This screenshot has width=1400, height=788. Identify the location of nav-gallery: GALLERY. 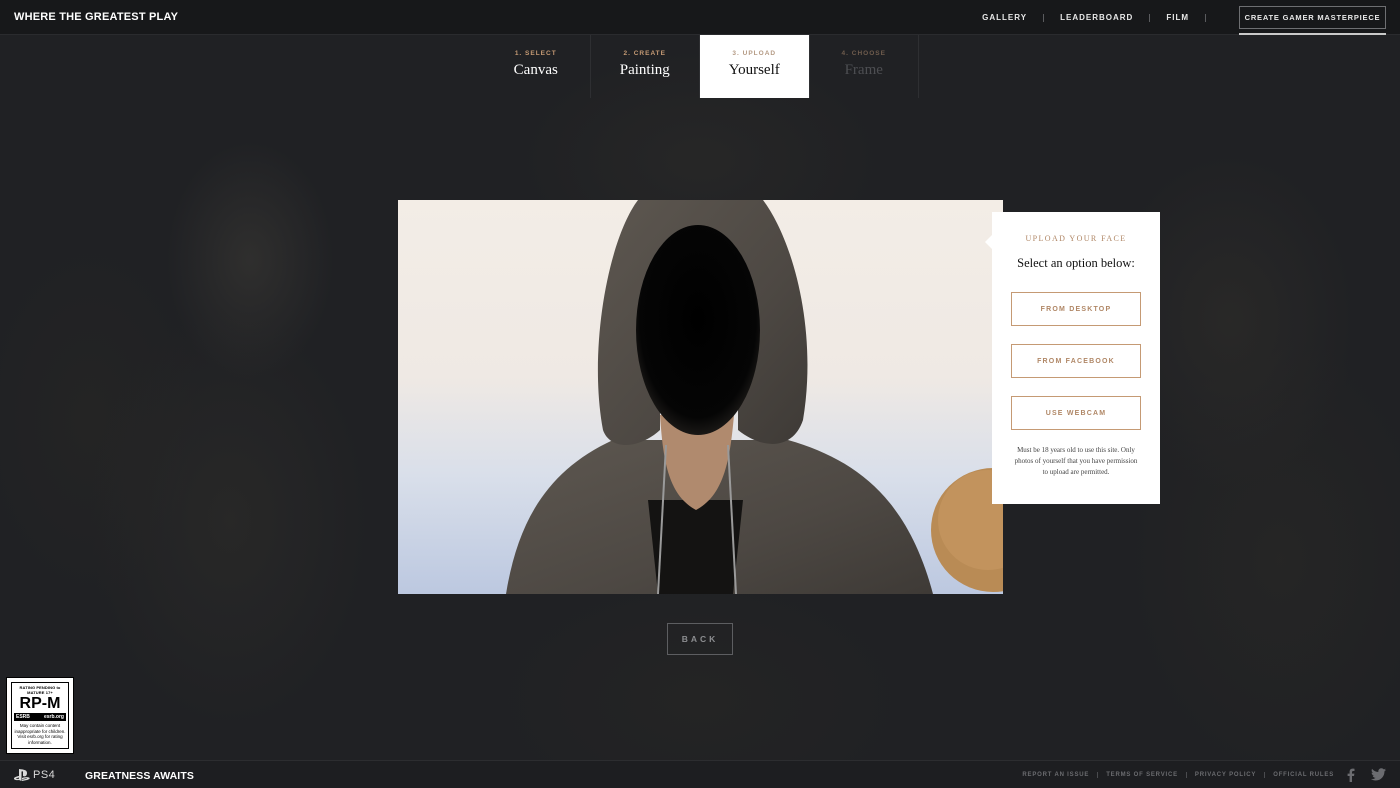
(1004, 17).